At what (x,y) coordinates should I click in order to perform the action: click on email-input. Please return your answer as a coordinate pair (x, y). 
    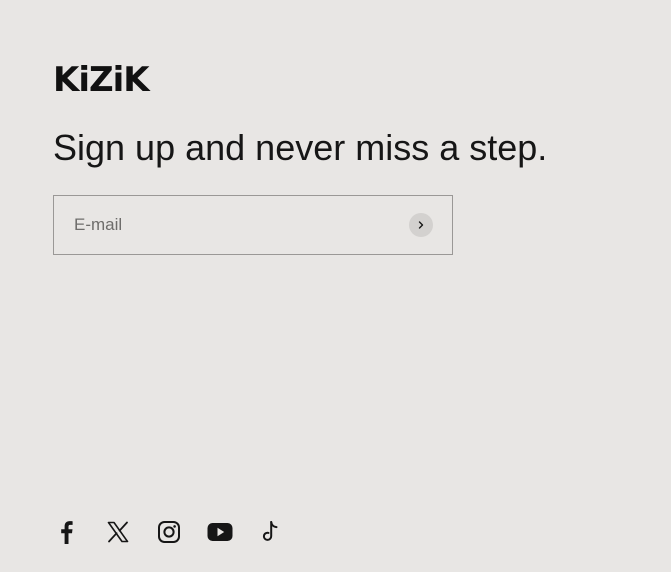
    Looking at the image, I should click on (253, 225).